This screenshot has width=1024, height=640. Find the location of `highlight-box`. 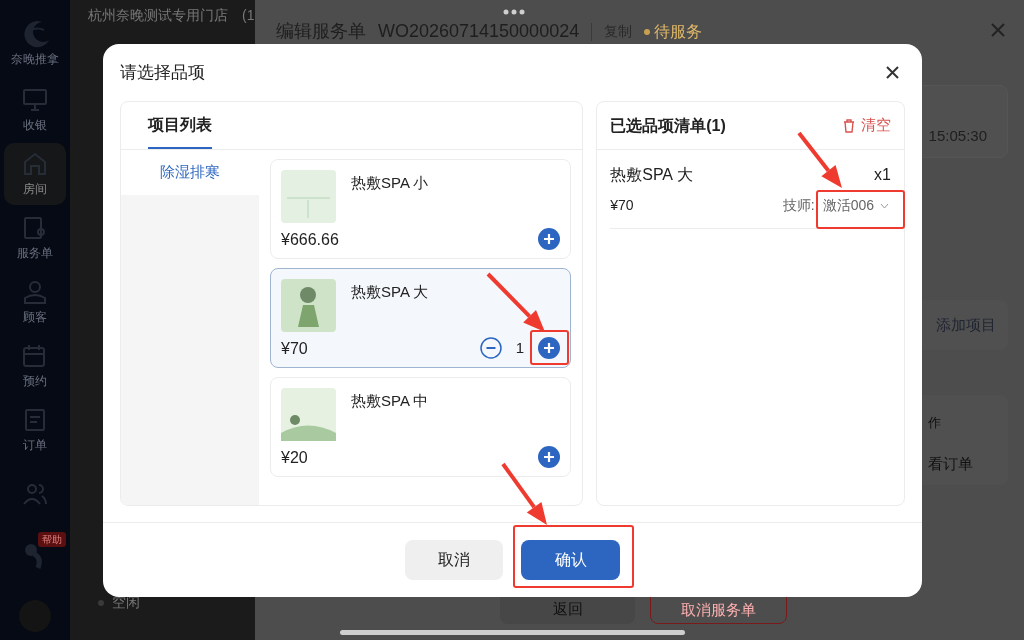

highlight-box is located at coordinates (549, 347).